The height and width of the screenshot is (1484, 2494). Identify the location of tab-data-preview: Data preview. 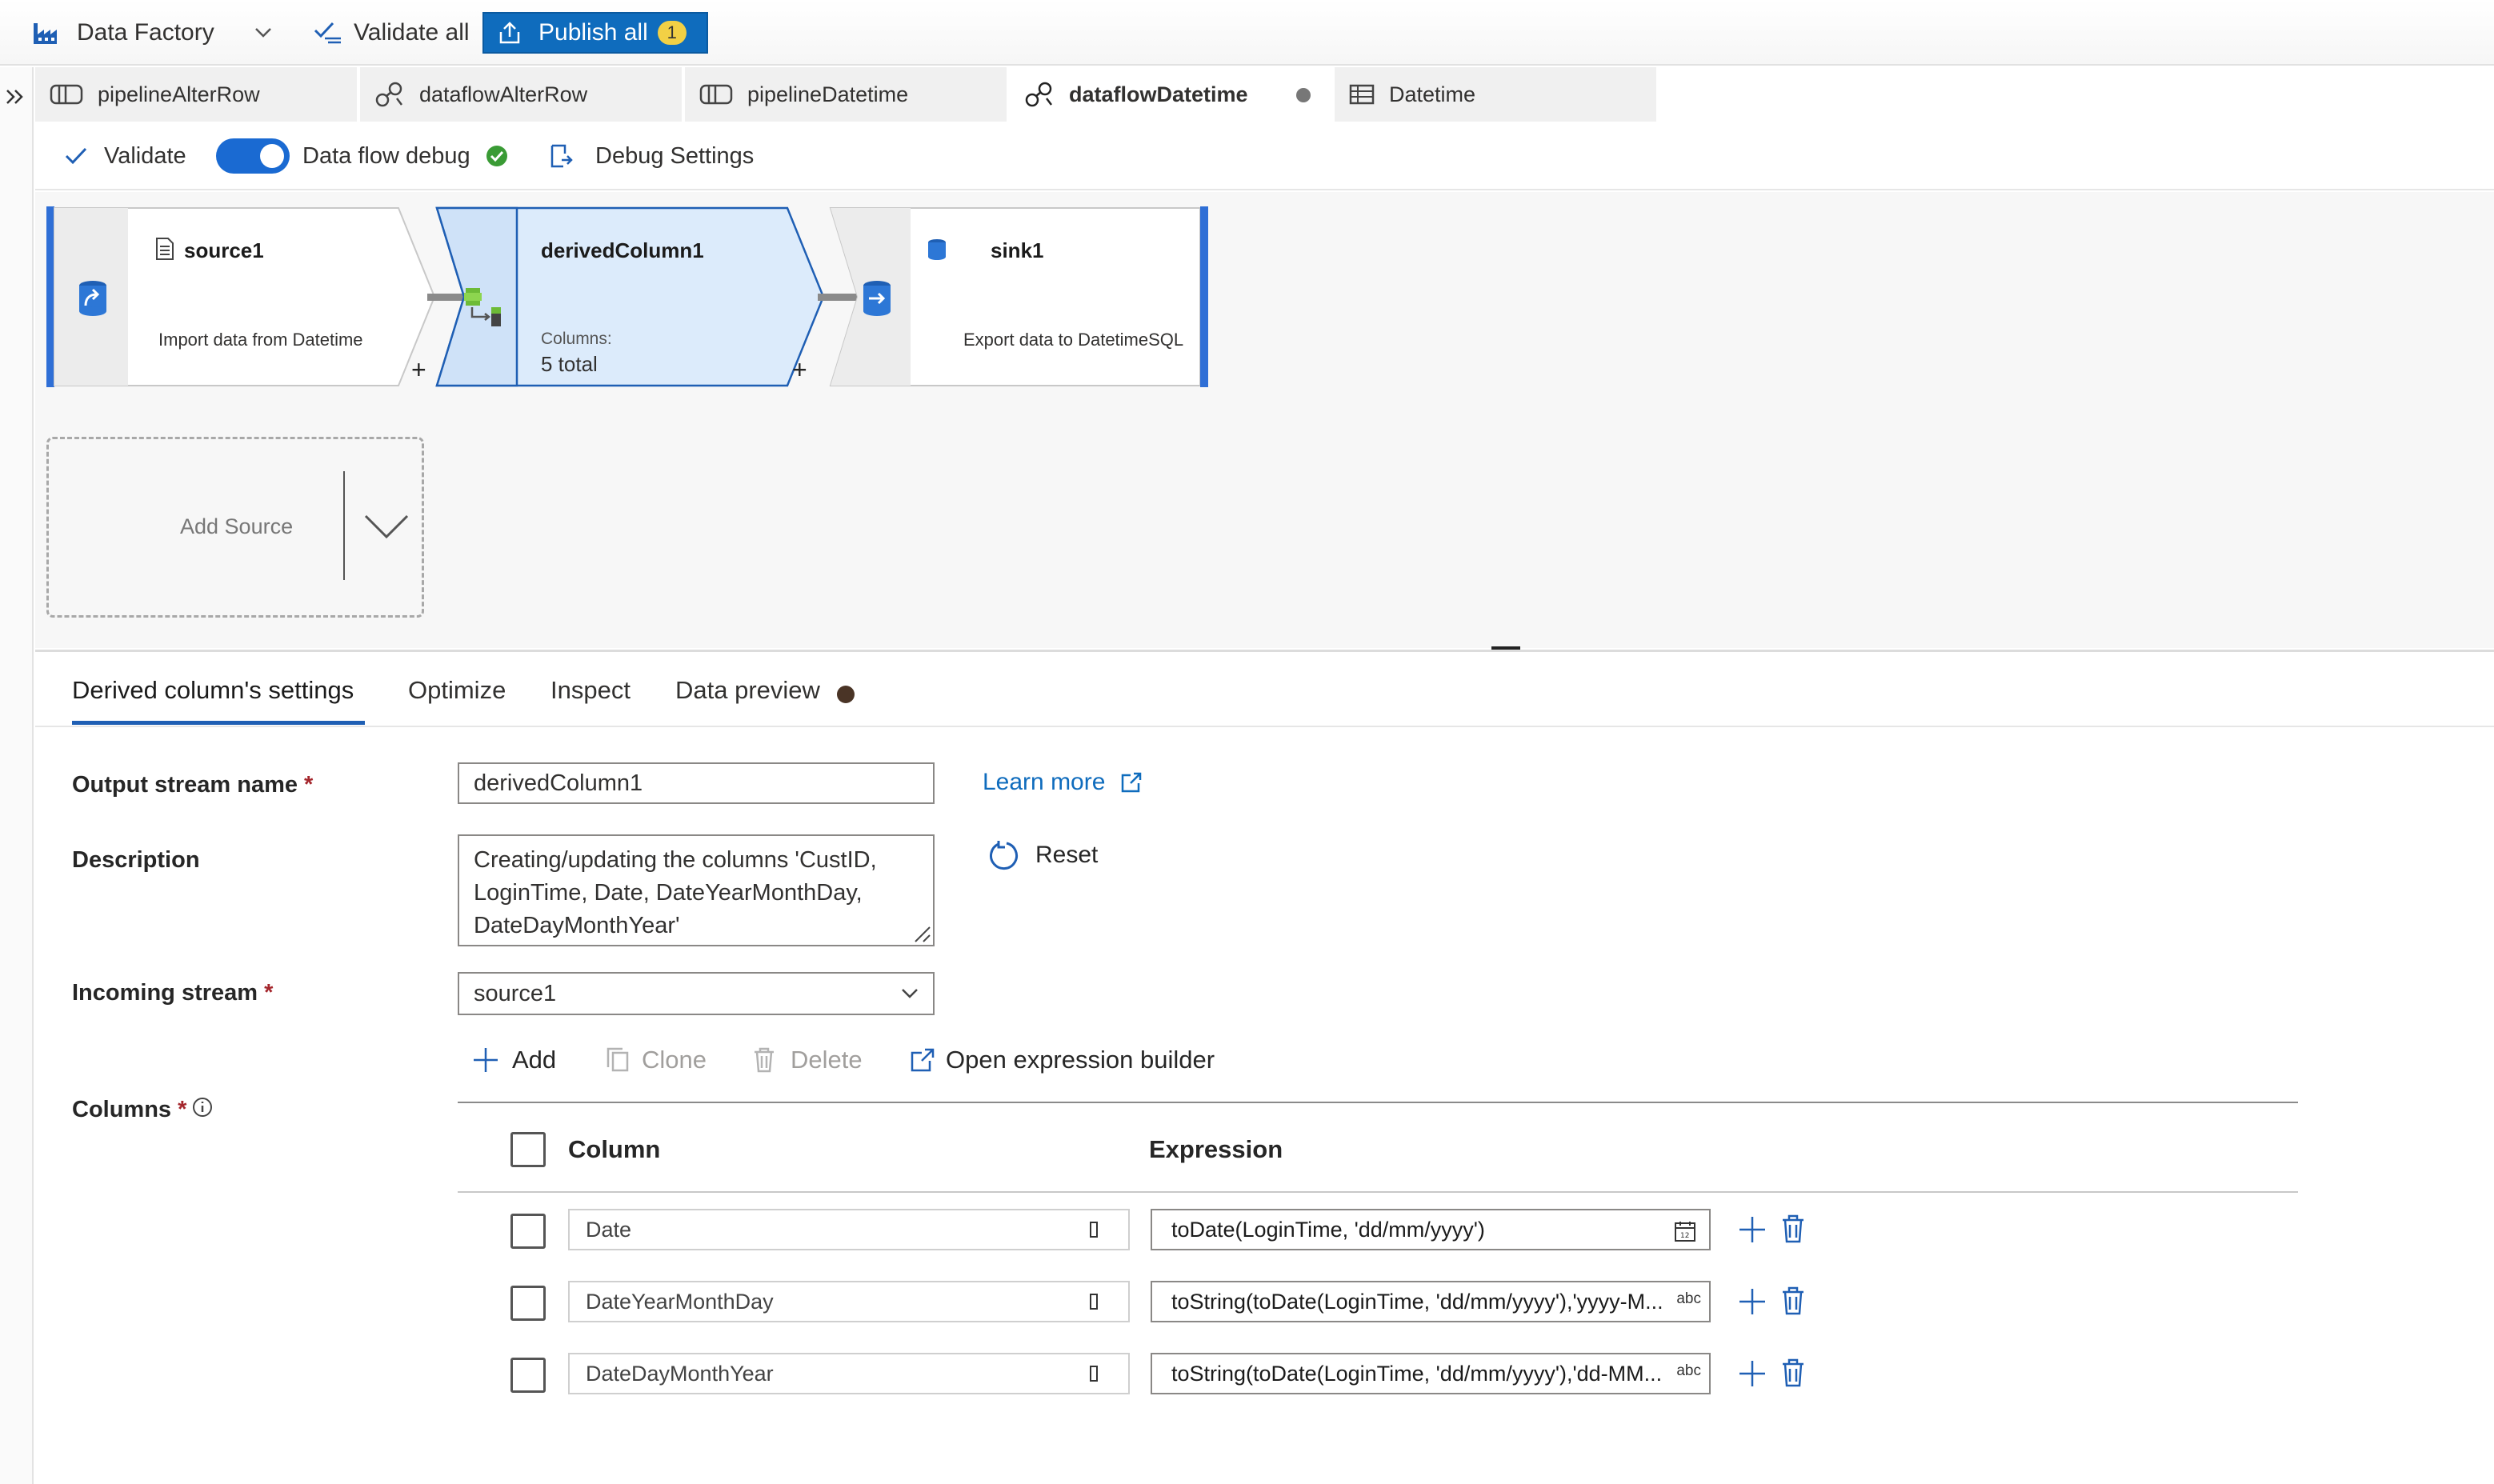
(747, 690).